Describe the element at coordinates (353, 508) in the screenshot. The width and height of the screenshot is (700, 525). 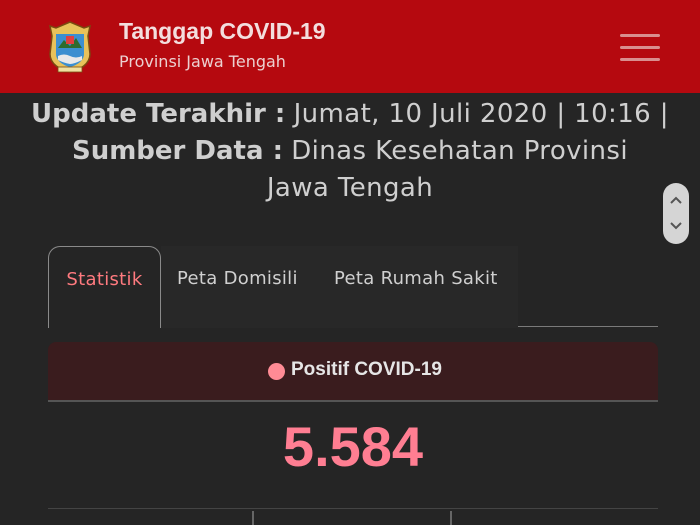
I see `stat-footer-divider` at that location.